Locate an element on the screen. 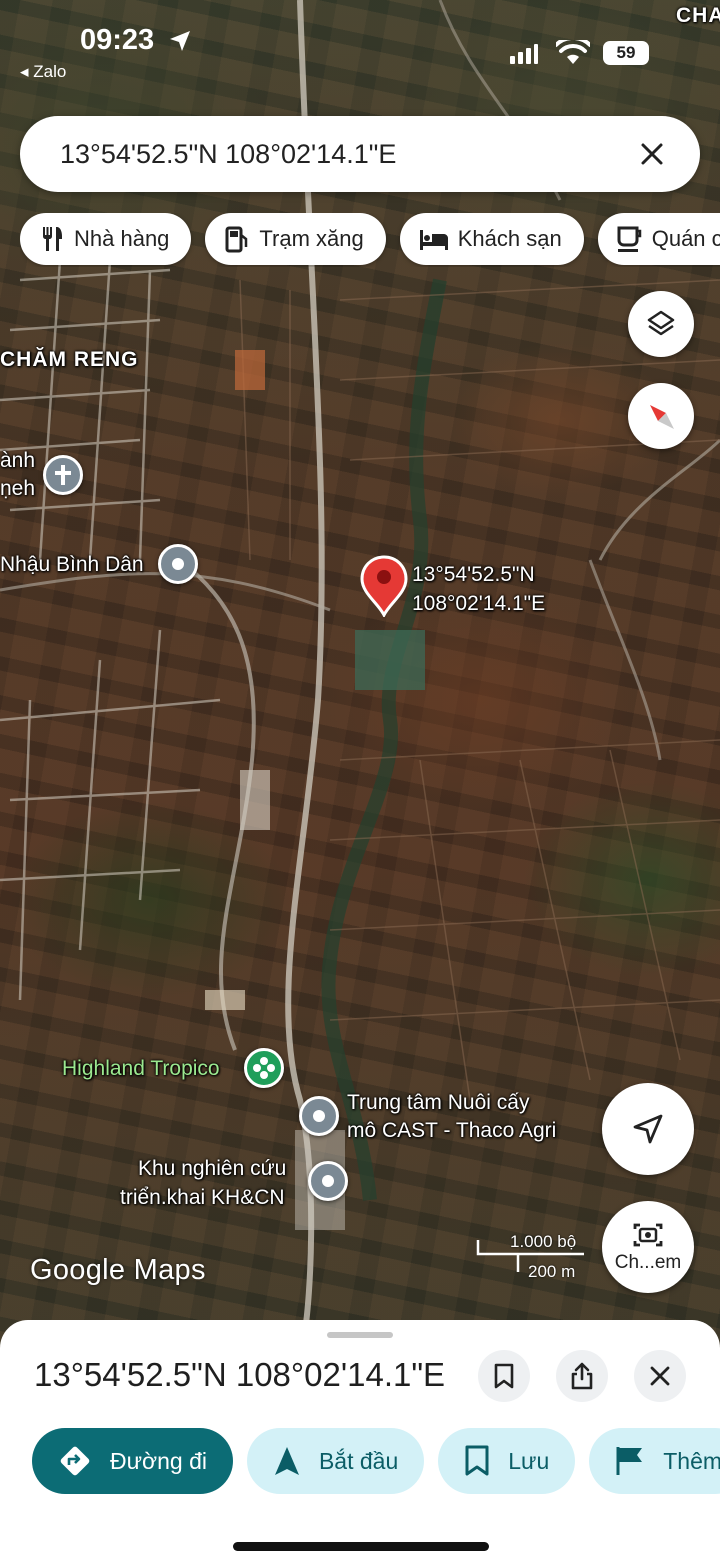 Image resolution: width=720 pixels, height=1564 pixels. chip-hotel: Khách sạn is located at coordinates (491, 239).